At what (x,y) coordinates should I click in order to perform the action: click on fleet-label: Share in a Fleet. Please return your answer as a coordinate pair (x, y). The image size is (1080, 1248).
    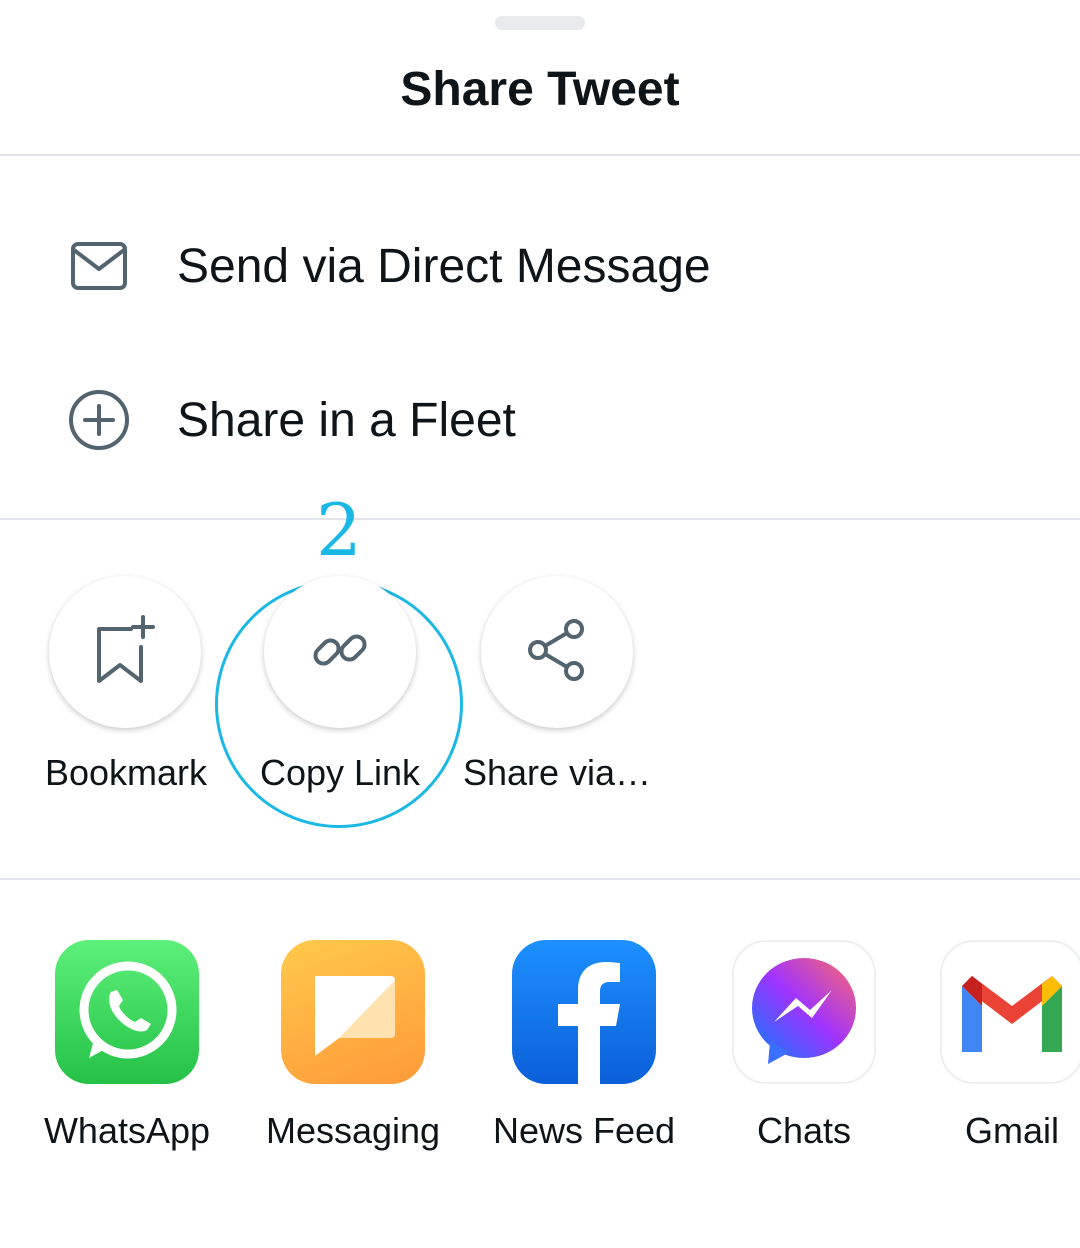
    Looking at the image, I should click on (346, 420).